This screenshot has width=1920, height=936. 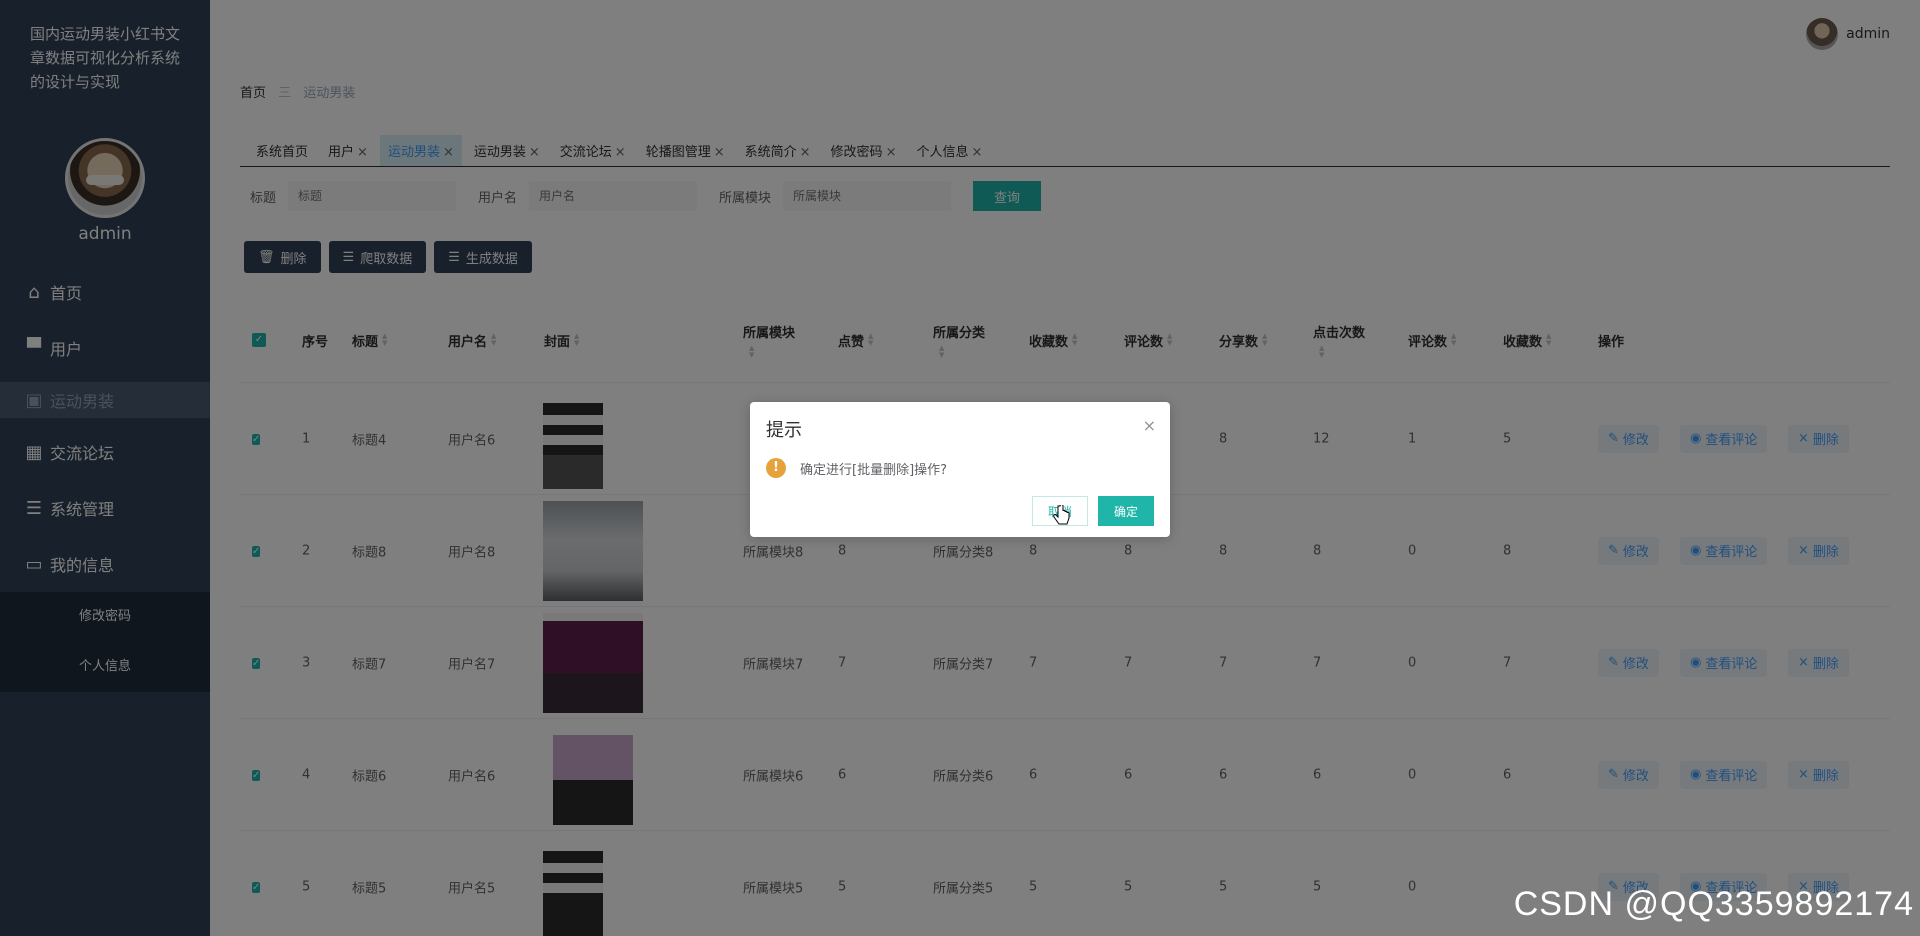 I want to click on dialog-title: 提示, so click(x=784, y=430).